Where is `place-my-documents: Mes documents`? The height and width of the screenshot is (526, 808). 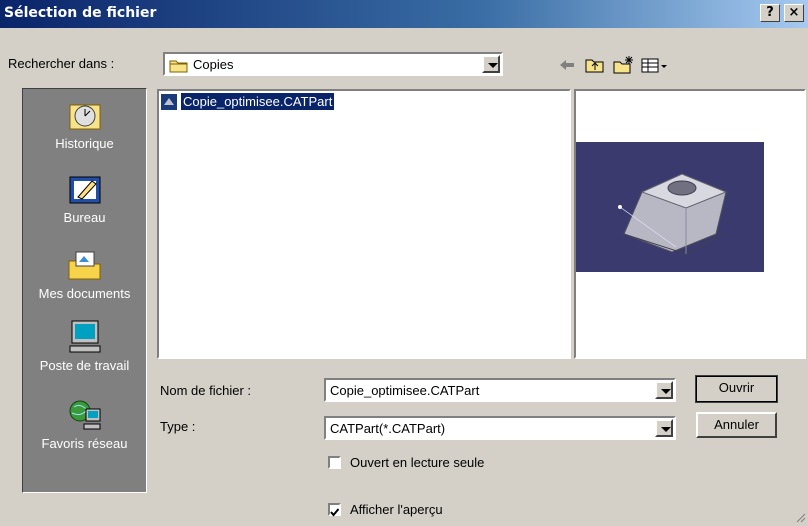
place-my-documents: Mes documents is located at coordinates (84, 274).